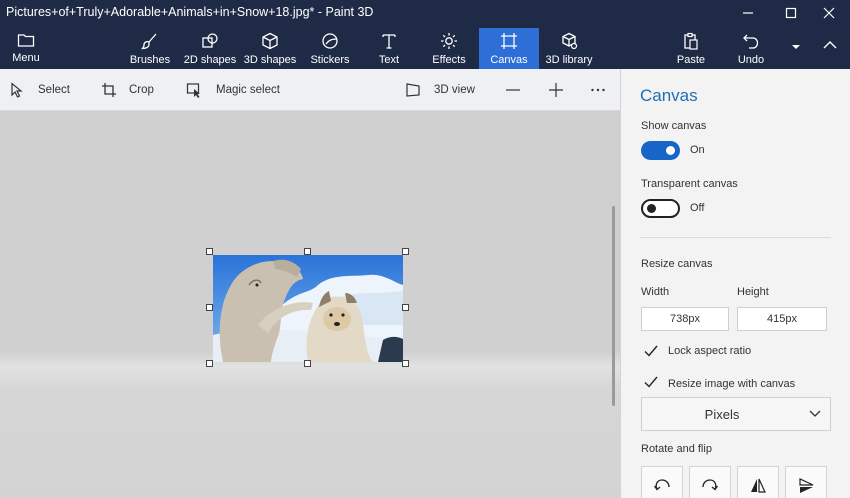 This screenshot has height=498, width=850. What do you see at coordinates (669, 95) in the screenshot?
I see `panel-title: Canvas` at bounding box center [669, 95].